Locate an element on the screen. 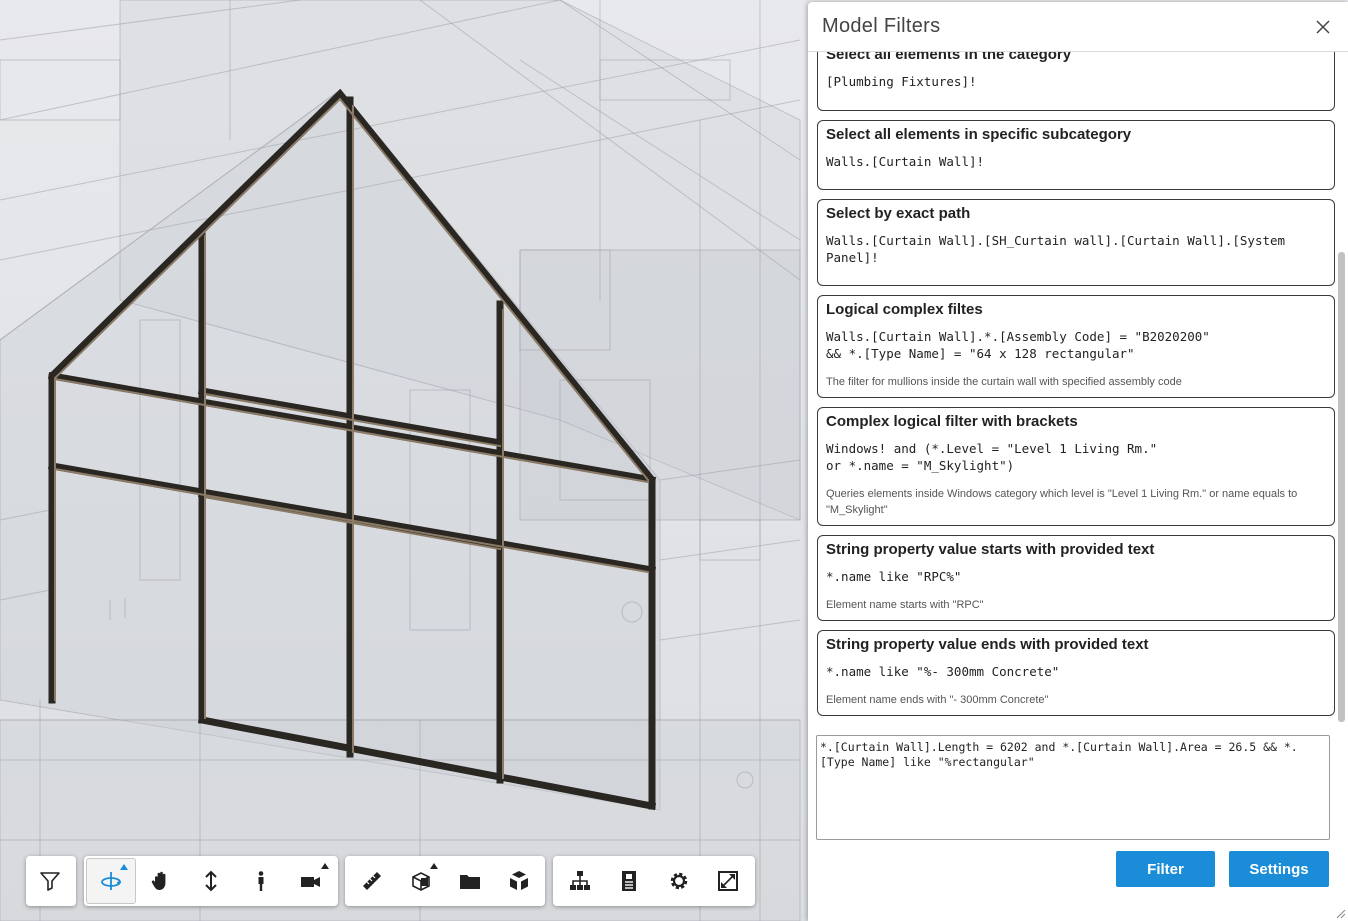 The image size is (1348, 921). folder-icon is located at coordinates (469, 882).